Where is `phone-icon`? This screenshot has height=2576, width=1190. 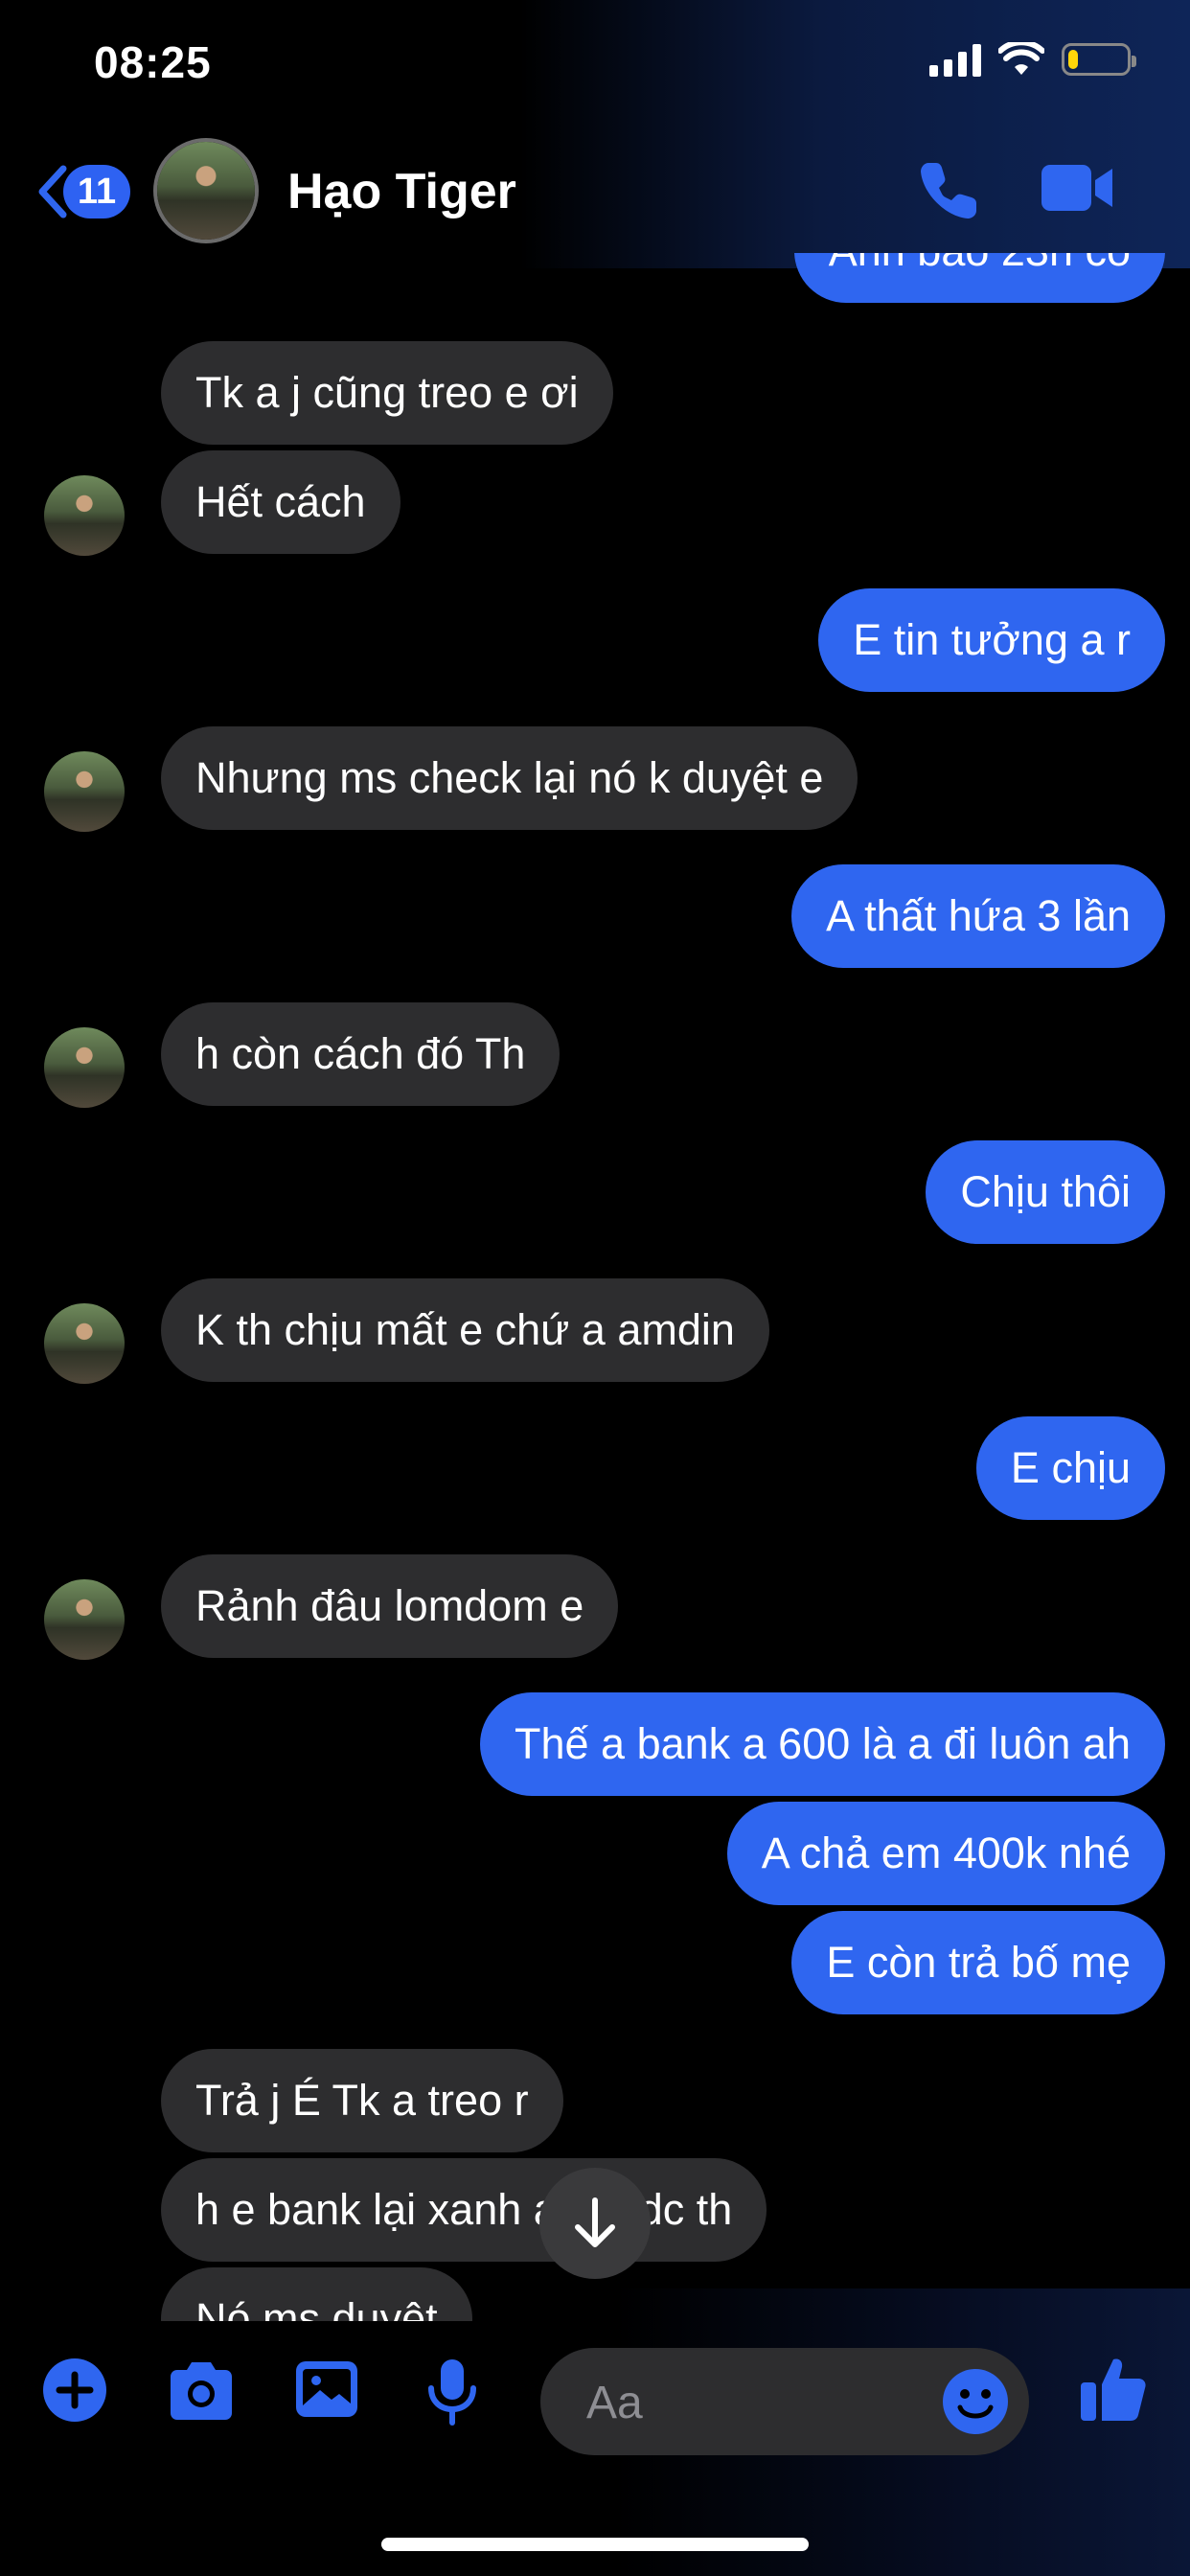
phone-icon is located at coordinates (949, 190).